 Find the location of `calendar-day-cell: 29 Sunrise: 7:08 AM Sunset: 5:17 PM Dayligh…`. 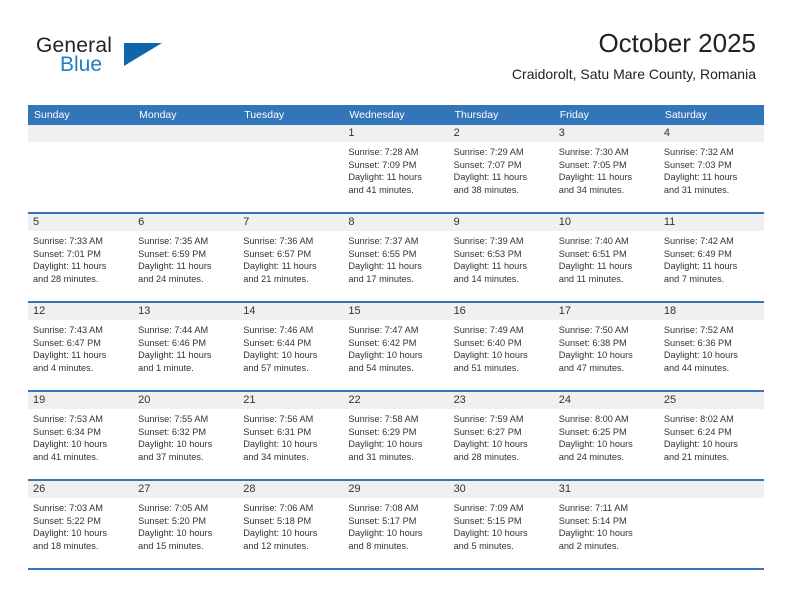

calendar-day-cell: 29 Sunrise: 7:08 AM Sunset: 5:17 PM Dayligh… is located at coordinates (396, 525).